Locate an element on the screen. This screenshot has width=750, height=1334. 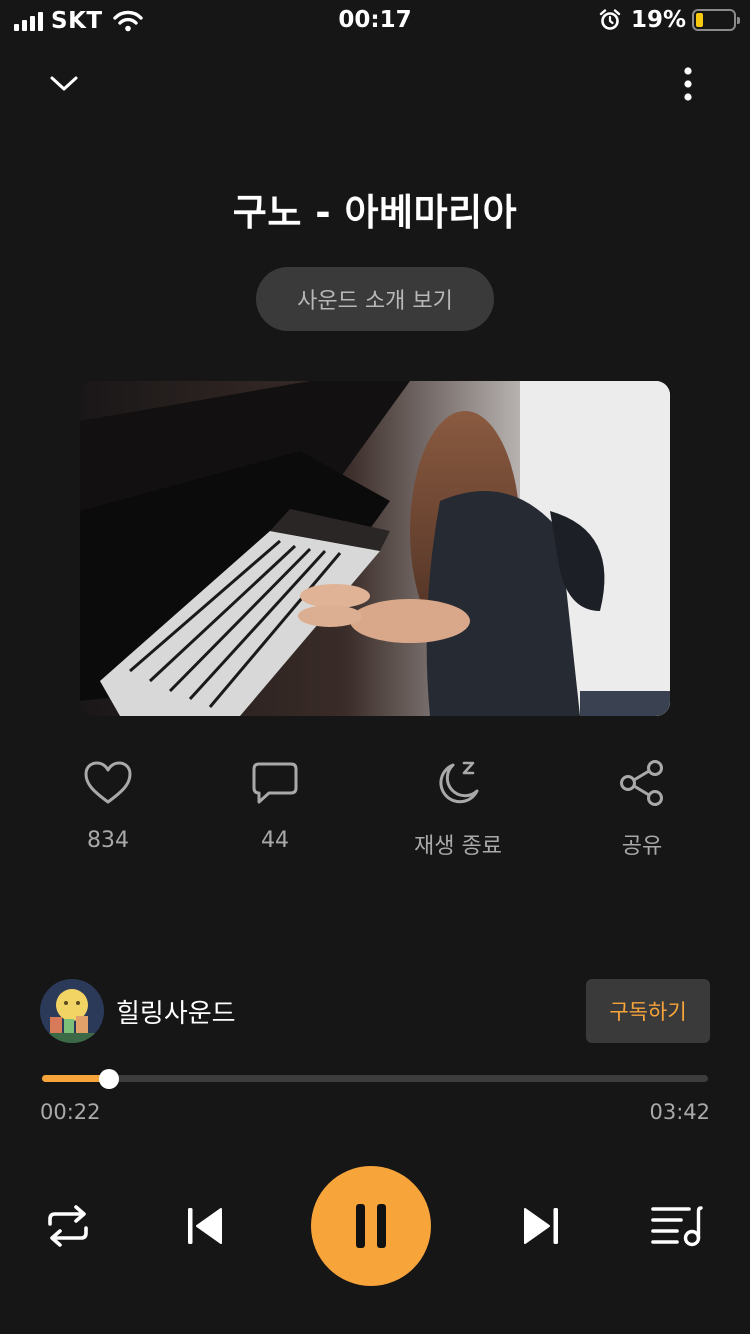
sleep-timer-label: 재생 종료 is located at coordinates (458, 846).